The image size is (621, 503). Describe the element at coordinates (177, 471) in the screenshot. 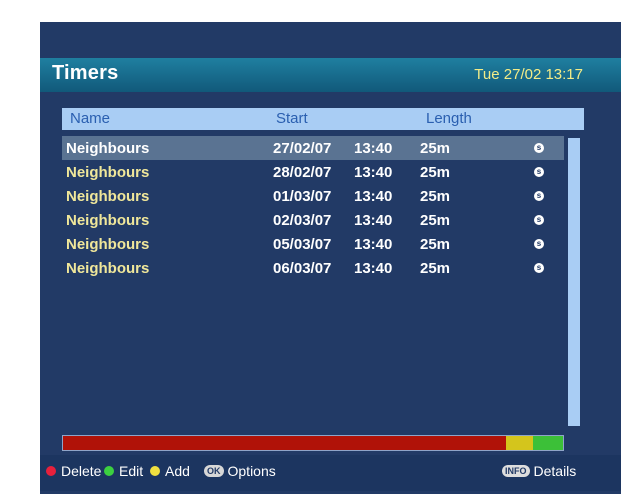

I see `add-label: Add` at that location.